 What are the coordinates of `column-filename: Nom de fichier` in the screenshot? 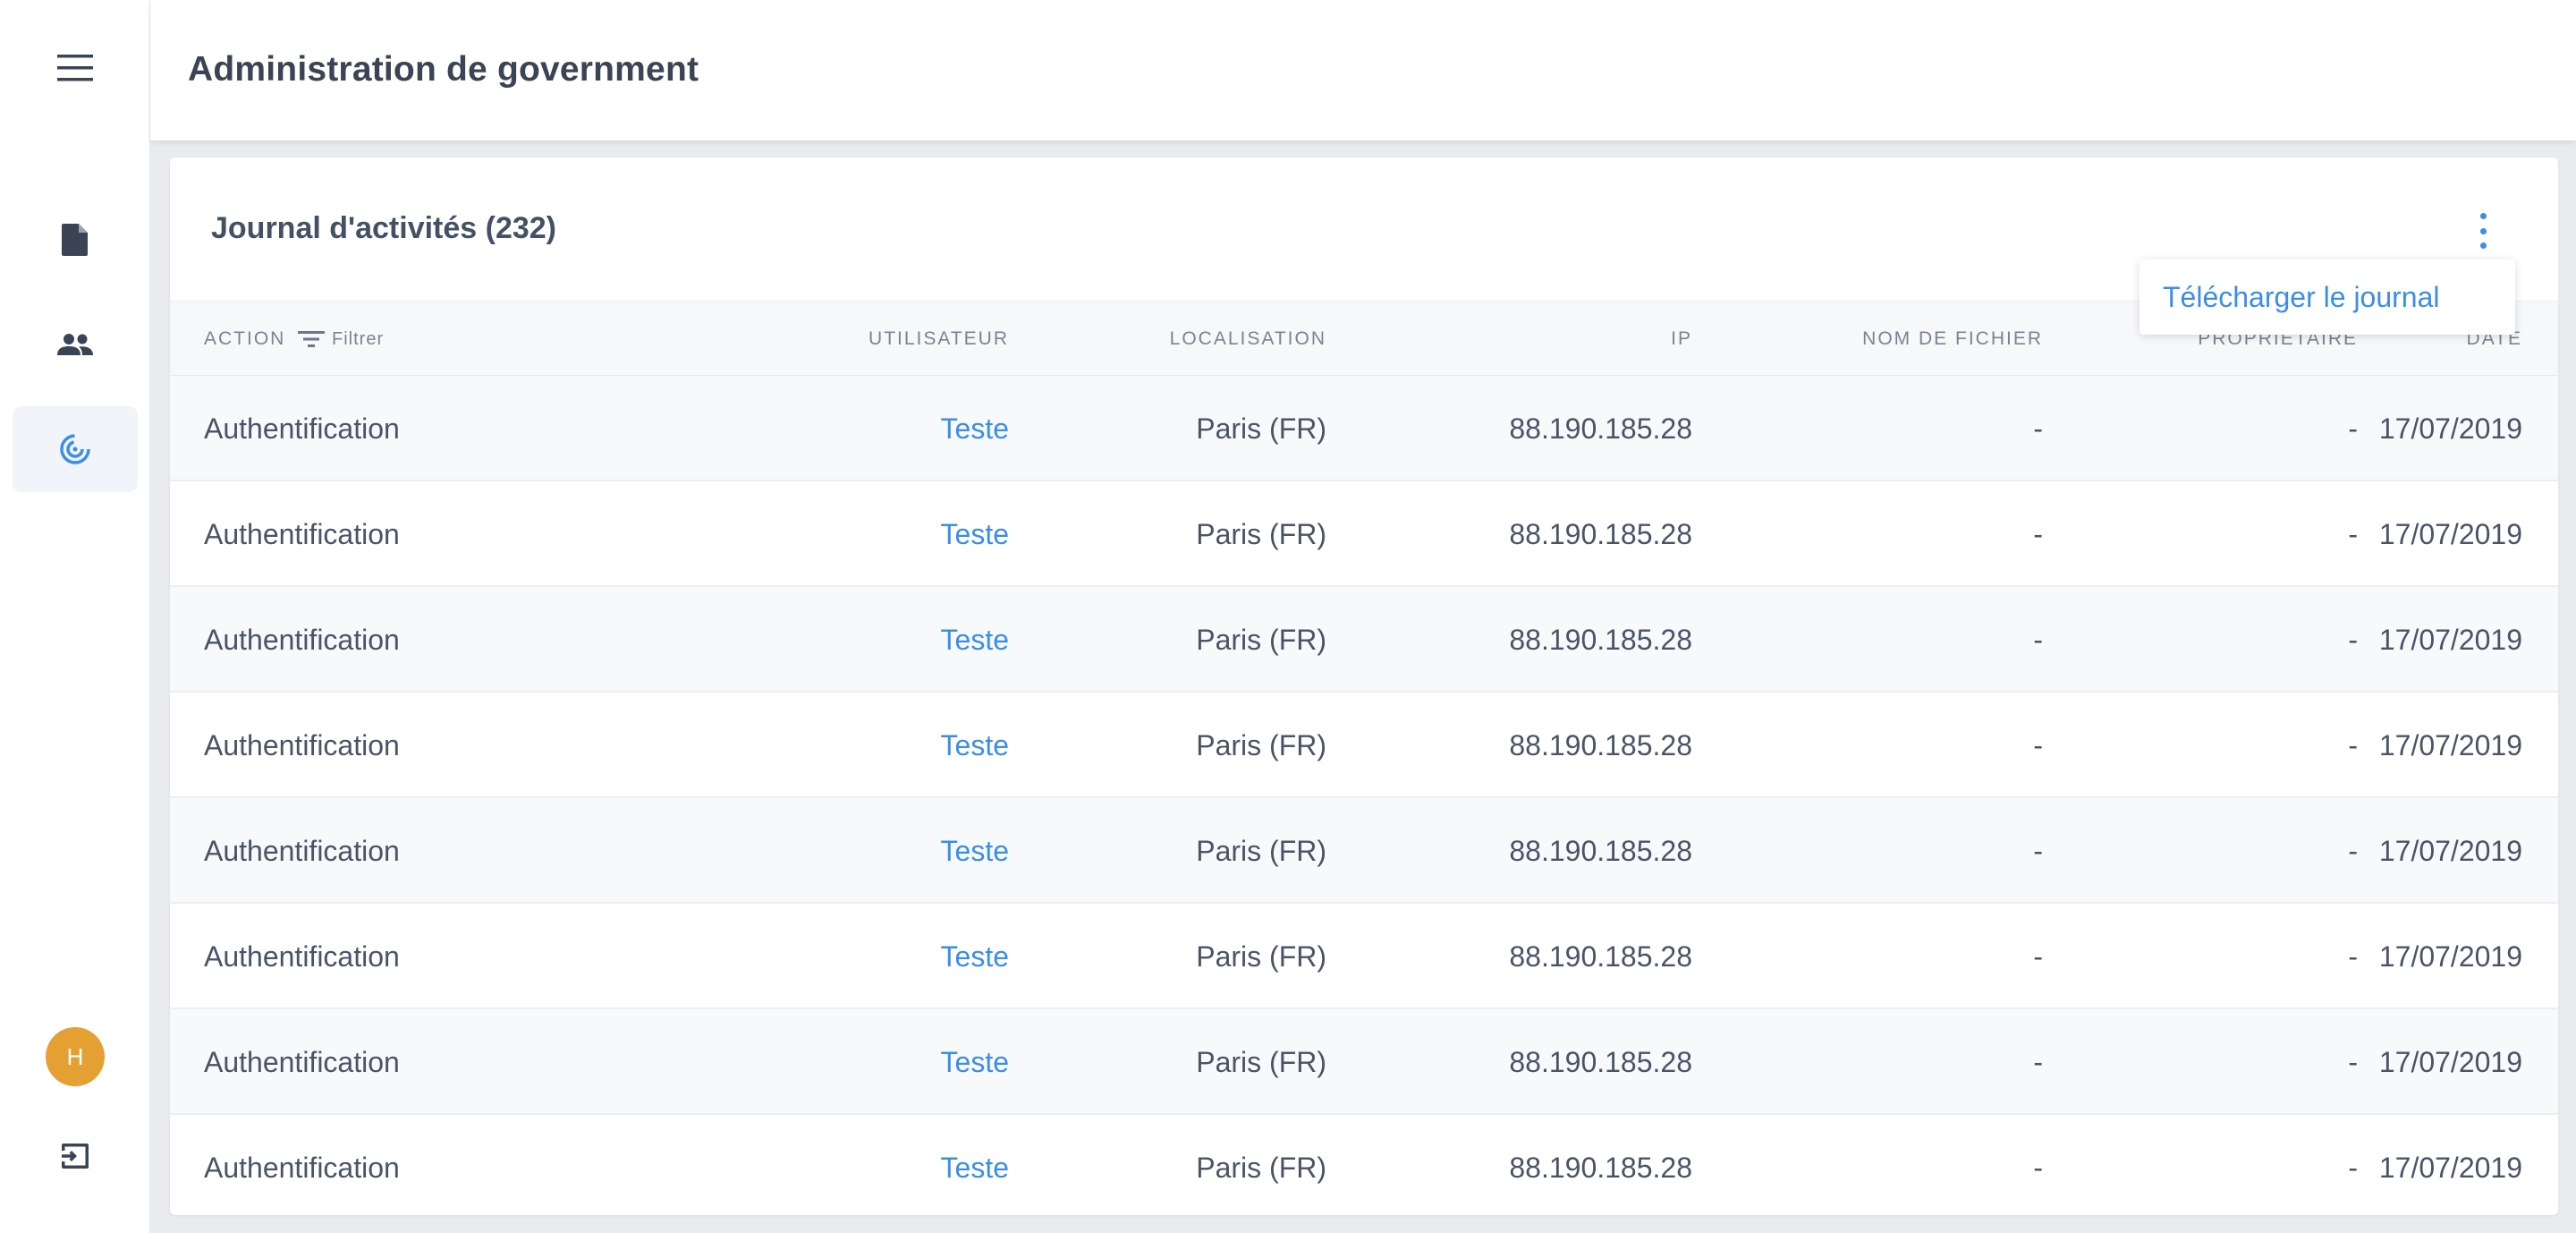 It's located at (1952, 339).